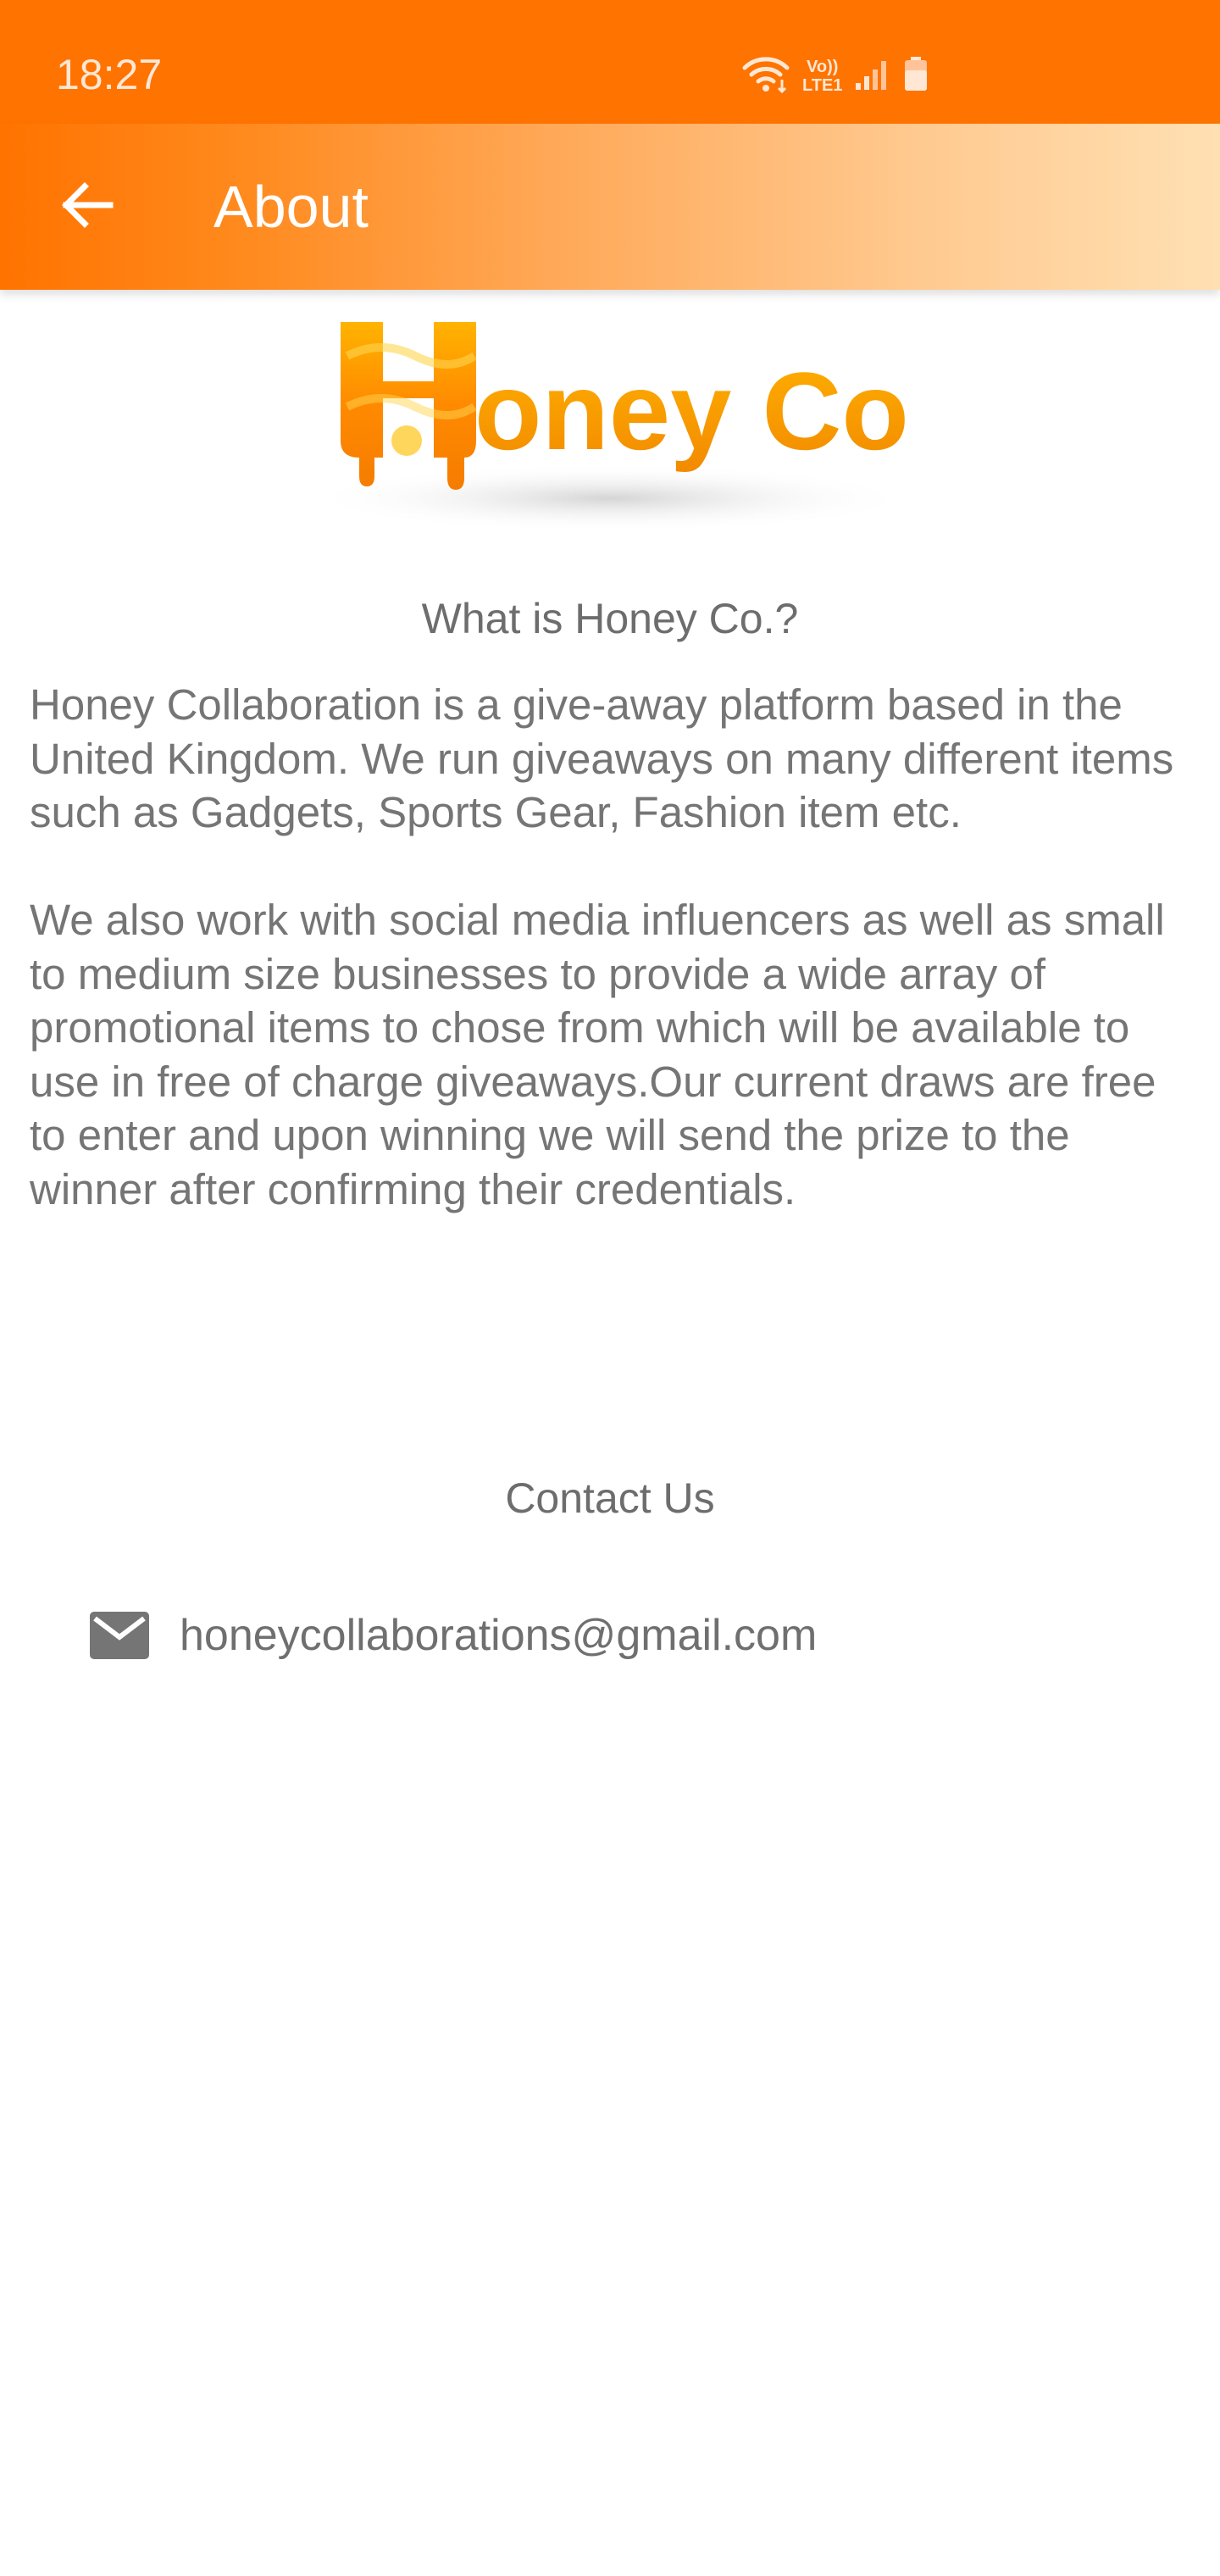  I want to click on page-title: About, so click(291, 207).